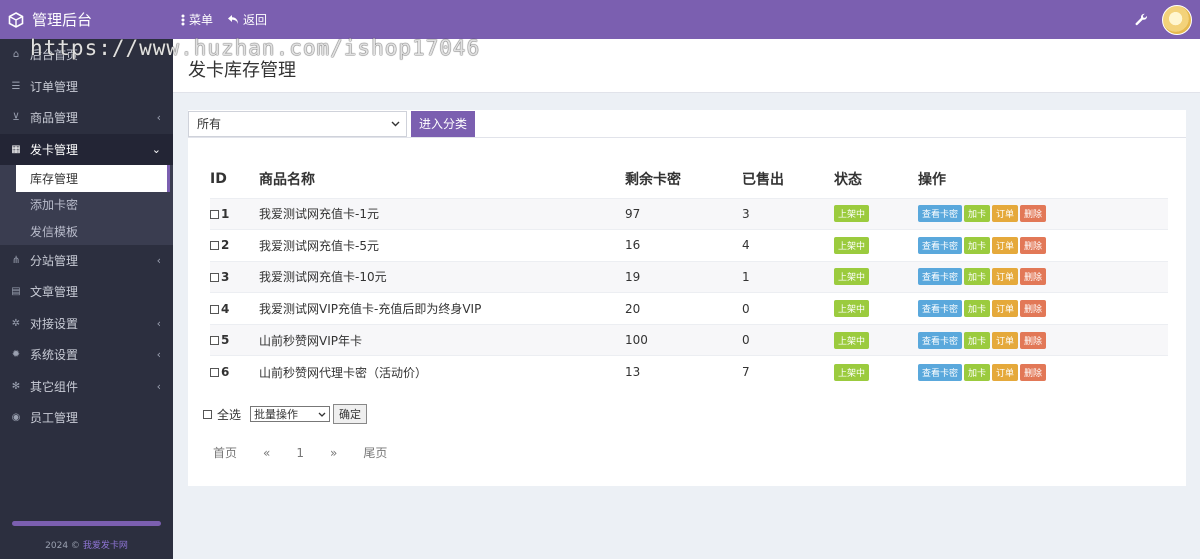  Describe the element at coordinates (86, 118) in the screenshot. I see `sidebar-item-products: ⊻ 商品管理 ‹` at that location.